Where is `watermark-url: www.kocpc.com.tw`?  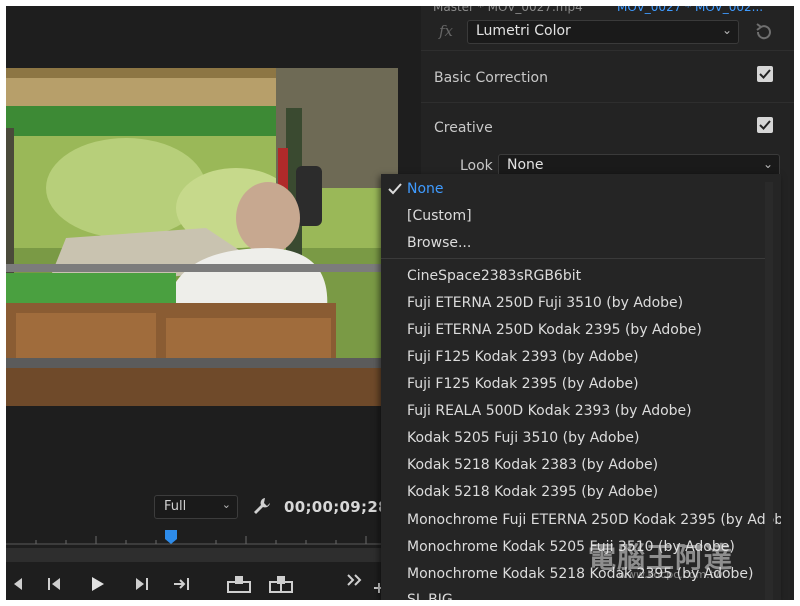
watermark-url: www.kocpc.com.tw is located at coordinates (671, 574).